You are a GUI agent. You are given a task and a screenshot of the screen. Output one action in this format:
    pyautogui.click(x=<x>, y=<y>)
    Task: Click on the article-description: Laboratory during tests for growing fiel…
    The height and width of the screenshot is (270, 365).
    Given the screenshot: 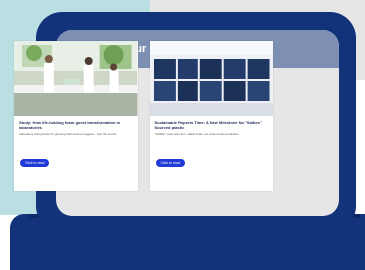 What is the action you would take?
    pyautogui.click(x=68, y=134)
    